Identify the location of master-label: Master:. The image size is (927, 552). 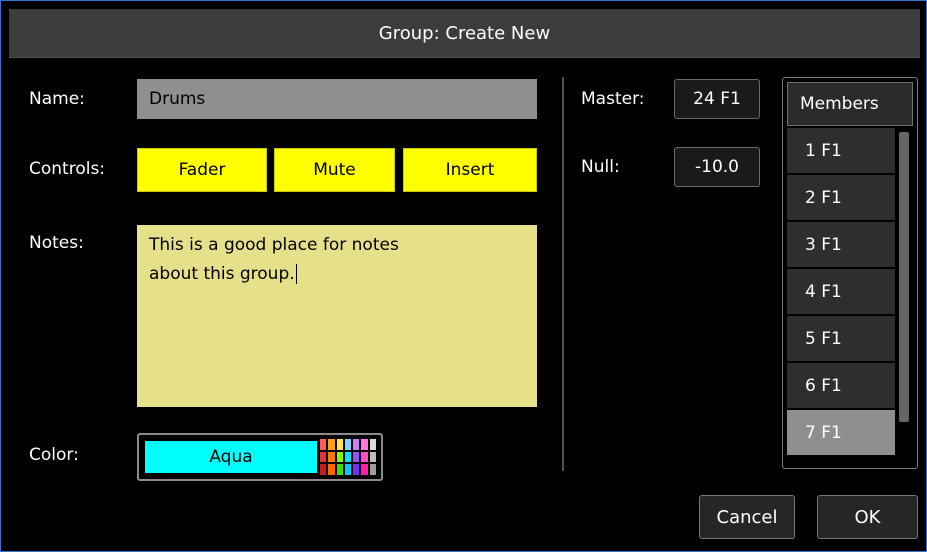
(613, 99).